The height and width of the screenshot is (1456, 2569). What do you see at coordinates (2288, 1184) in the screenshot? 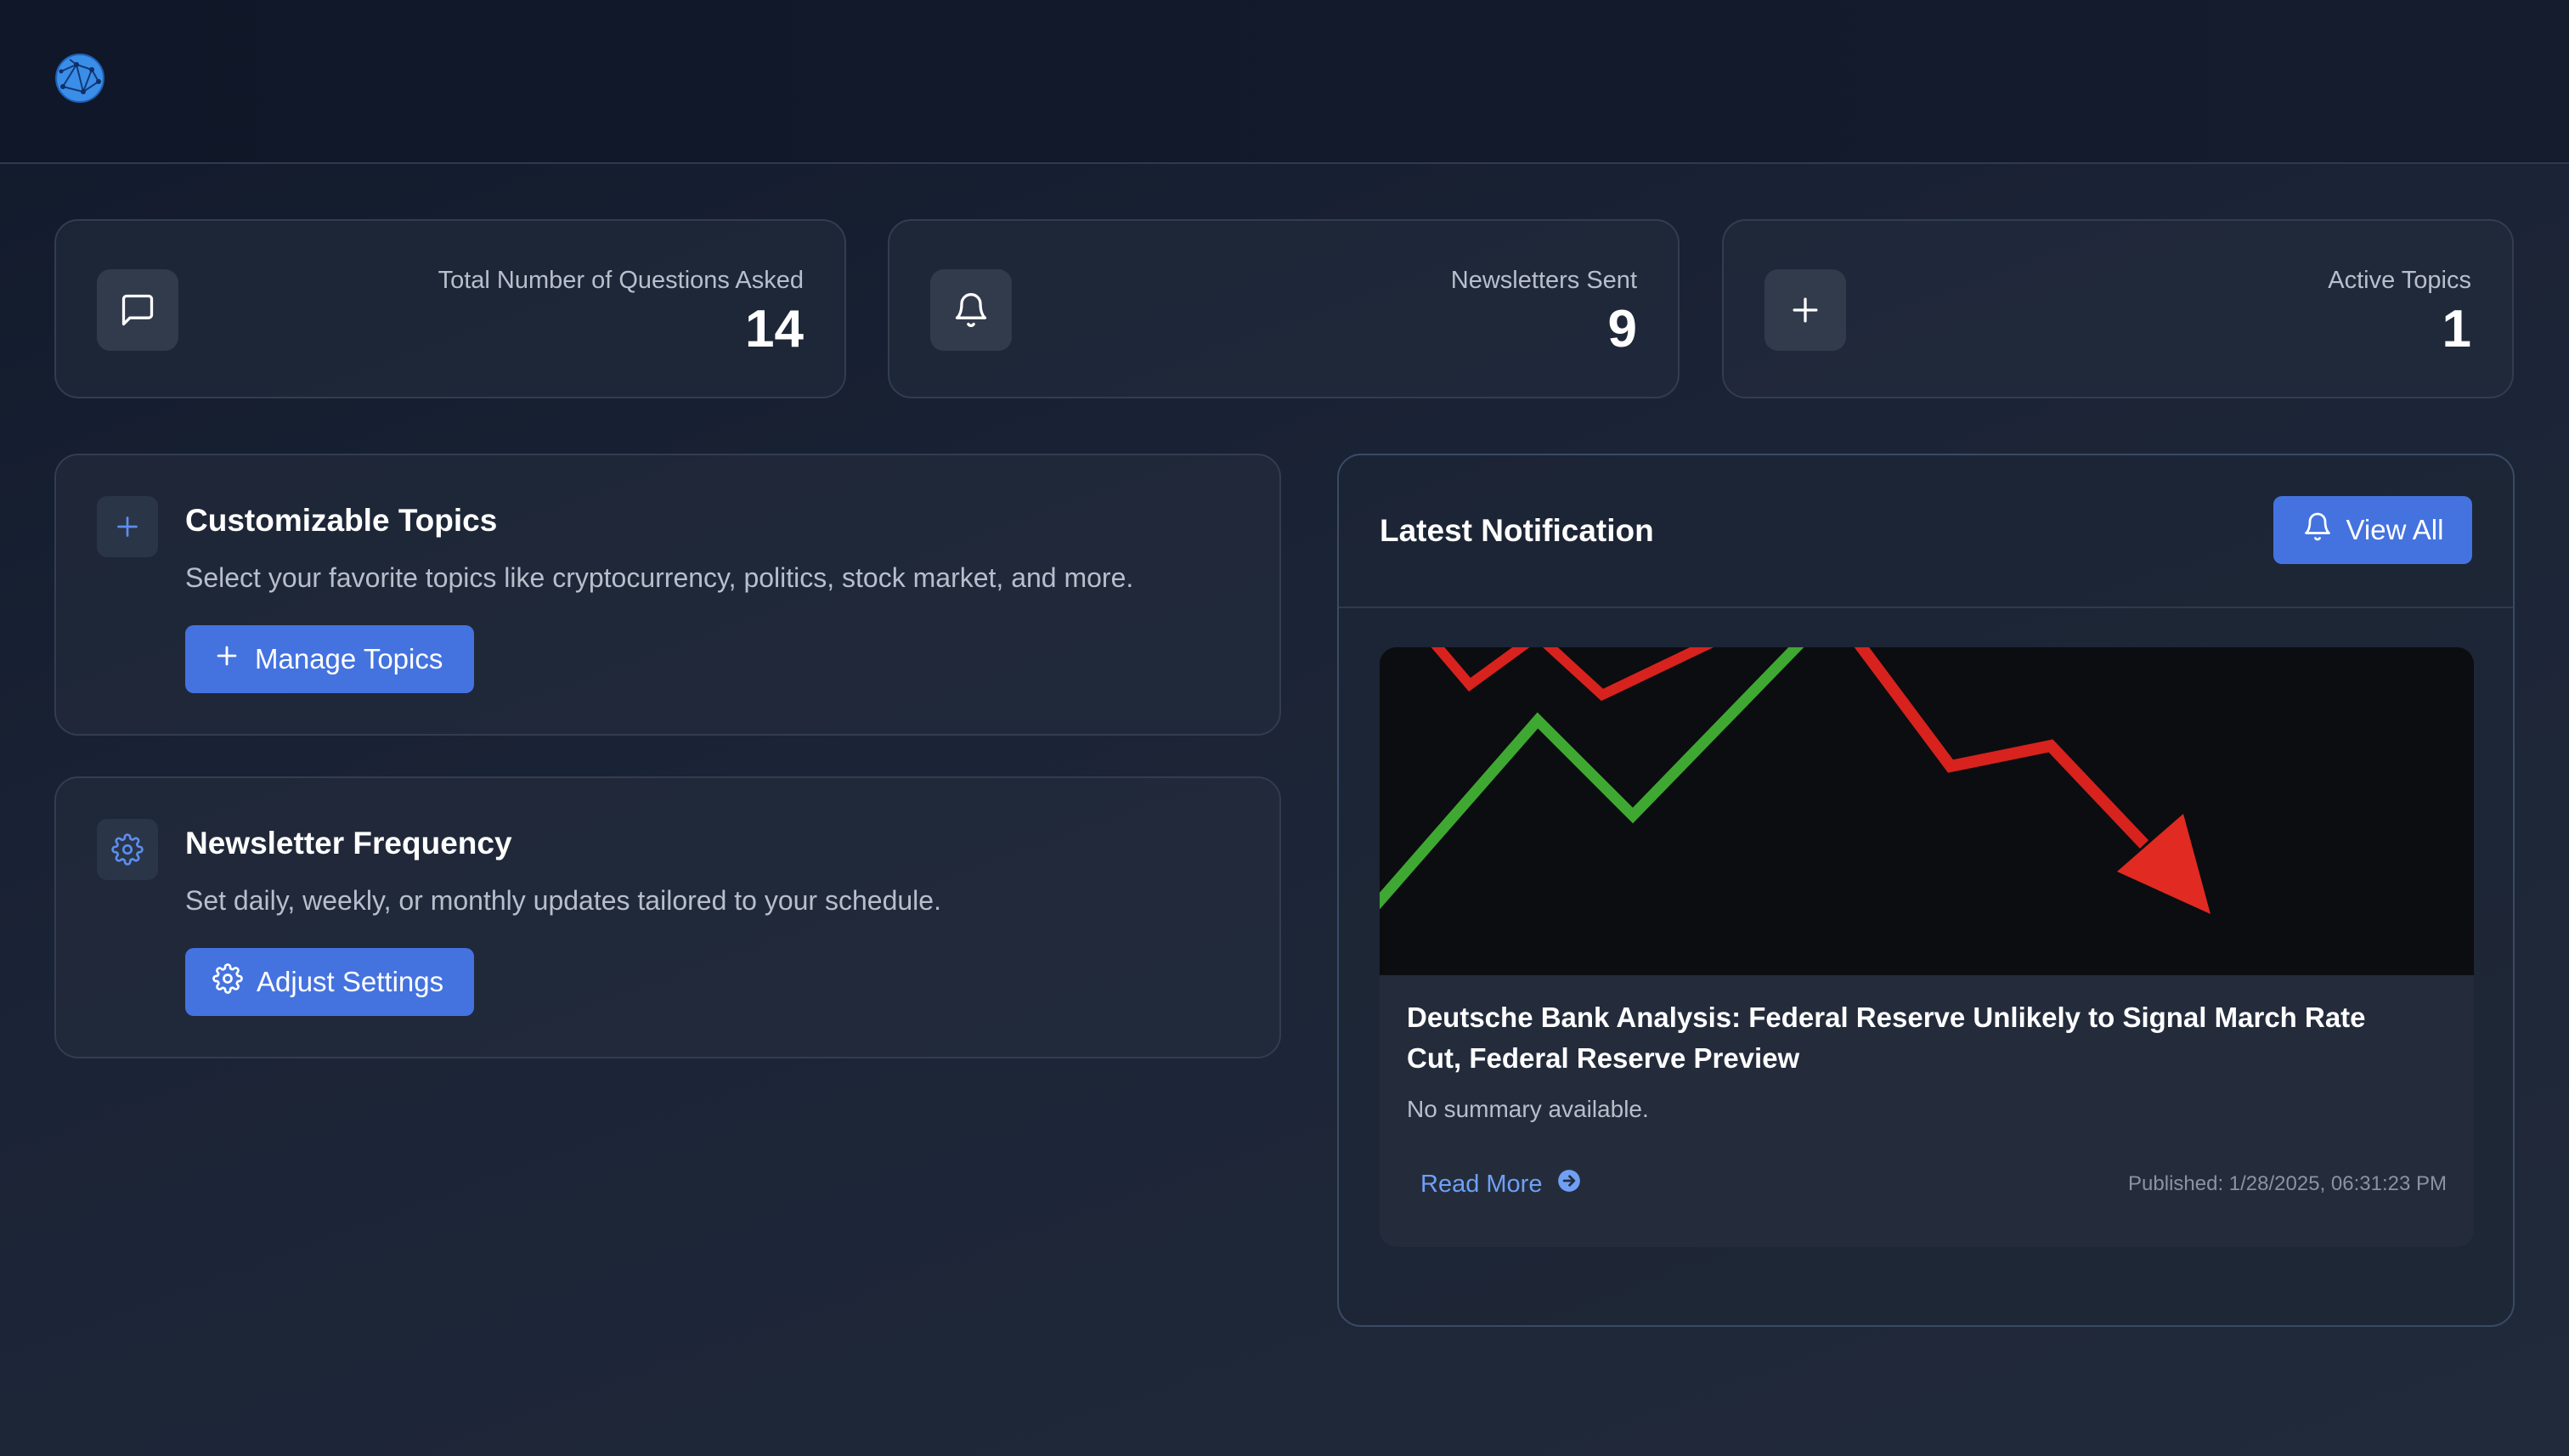
I see `published-timestamp: Published: 1/28/2025, 06:31:23 PM` at bounding box center [2288, 1184].